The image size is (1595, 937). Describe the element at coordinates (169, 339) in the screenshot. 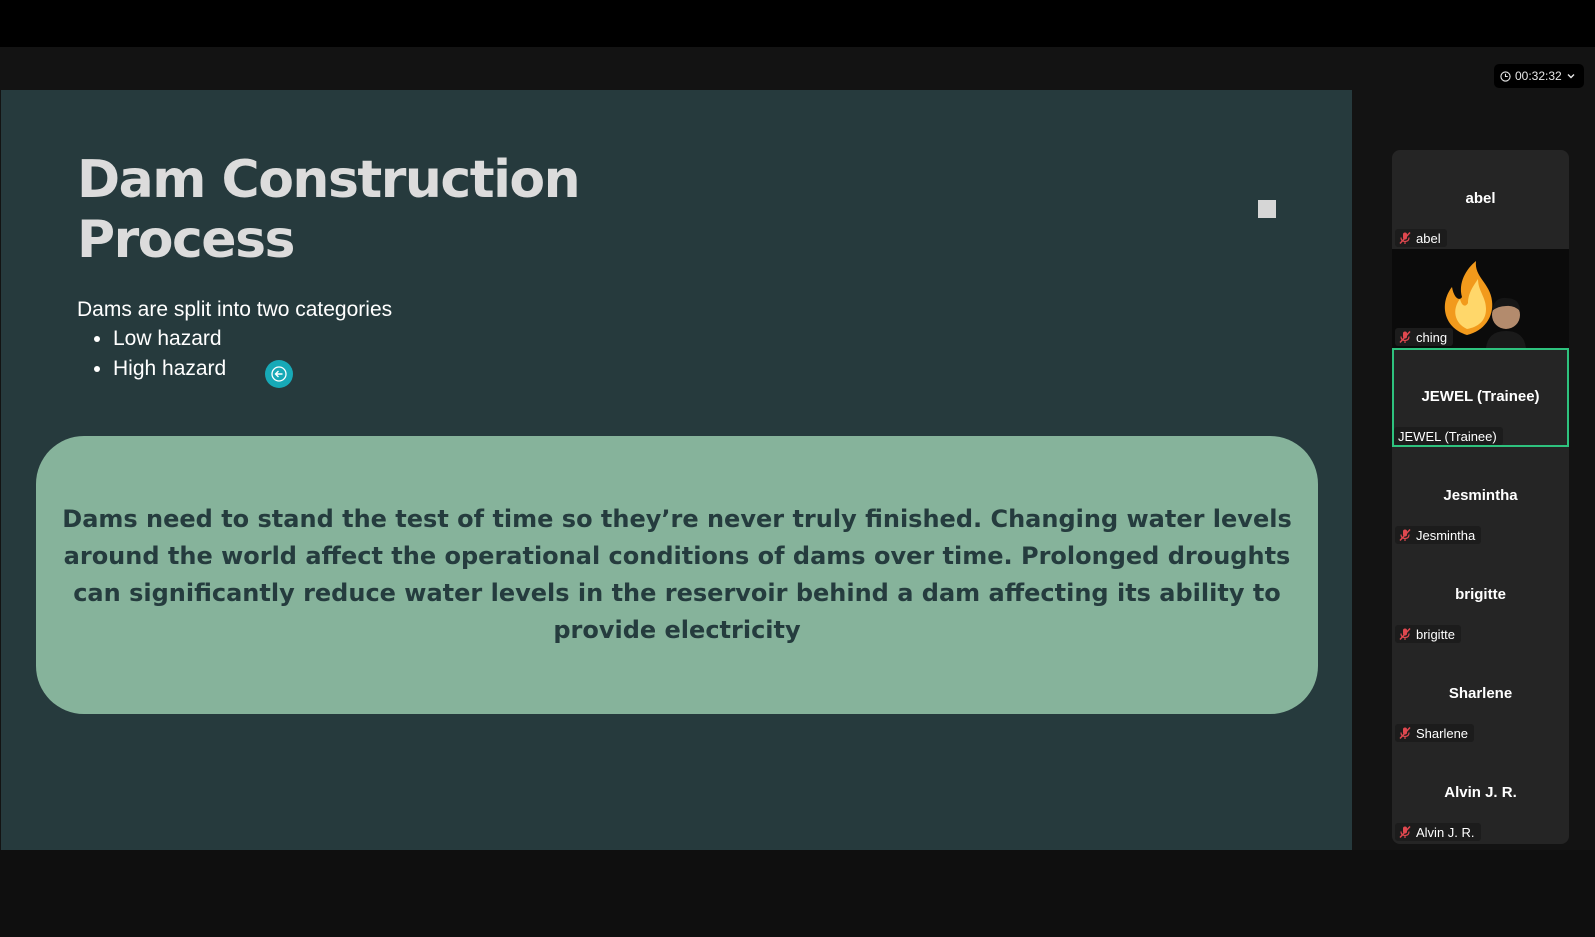

I see `bullet-low-hazard: Low hazard` at that location.